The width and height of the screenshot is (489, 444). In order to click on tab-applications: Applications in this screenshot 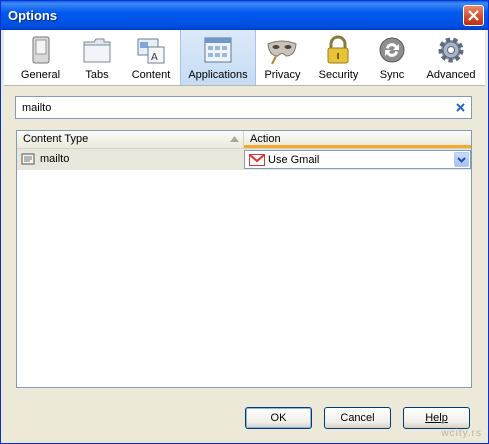, I will do `click(218, 57)`.